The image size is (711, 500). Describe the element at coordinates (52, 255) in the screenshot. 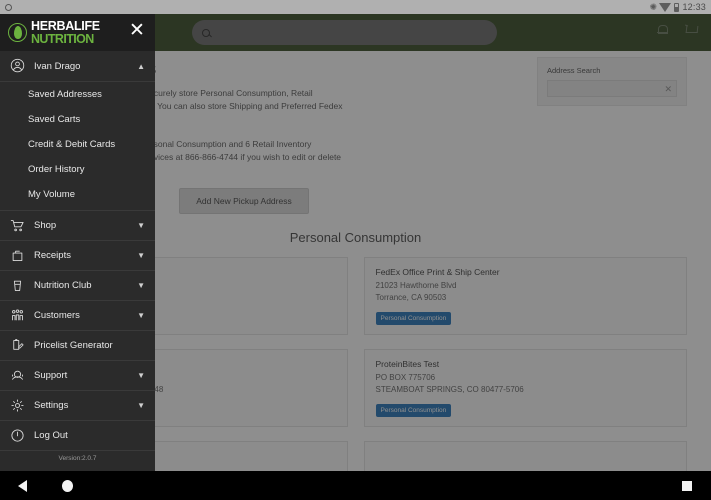

I see `sidebar-item-label: Receipts` at that location.